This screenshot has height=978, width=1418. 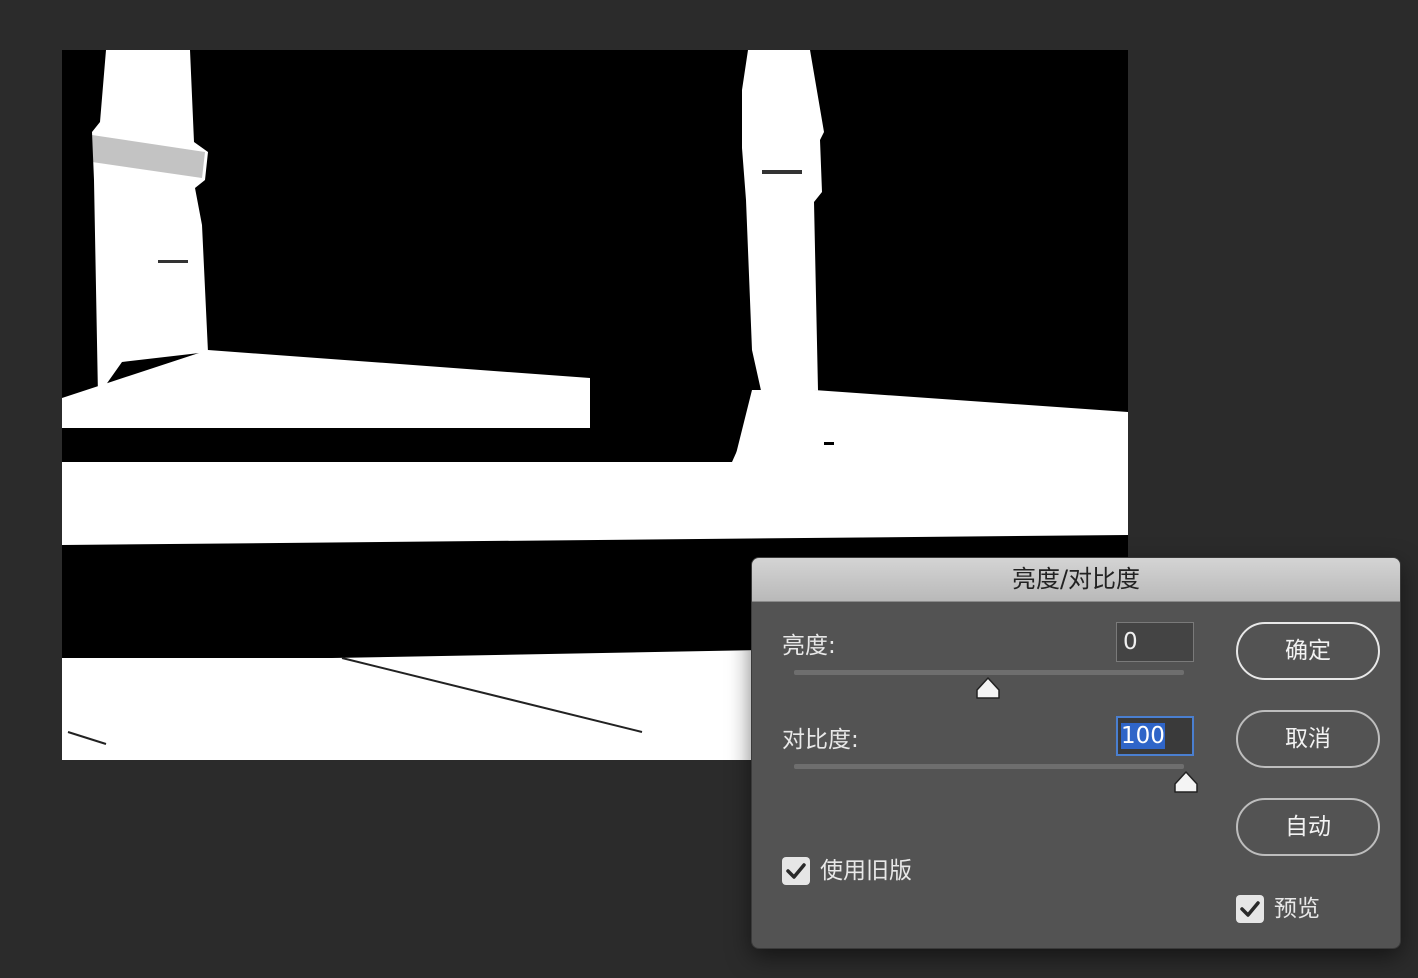 I want to click on use-legacy-label: 使用旧版, so click(x=866, y=871).